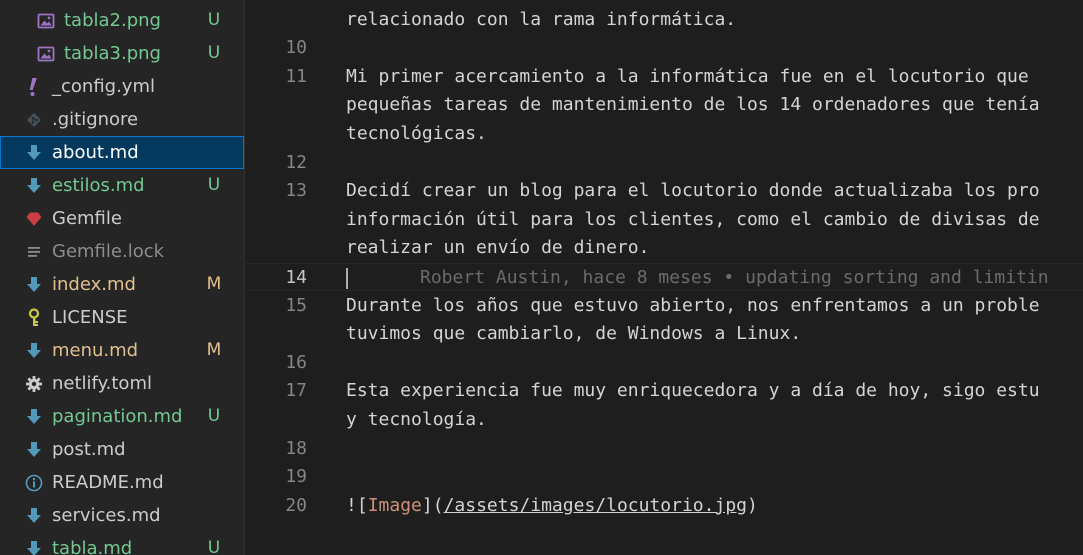  Describe the element at coordinates (296, 48) in the screenshot. I see `line-number: 10` at that location.